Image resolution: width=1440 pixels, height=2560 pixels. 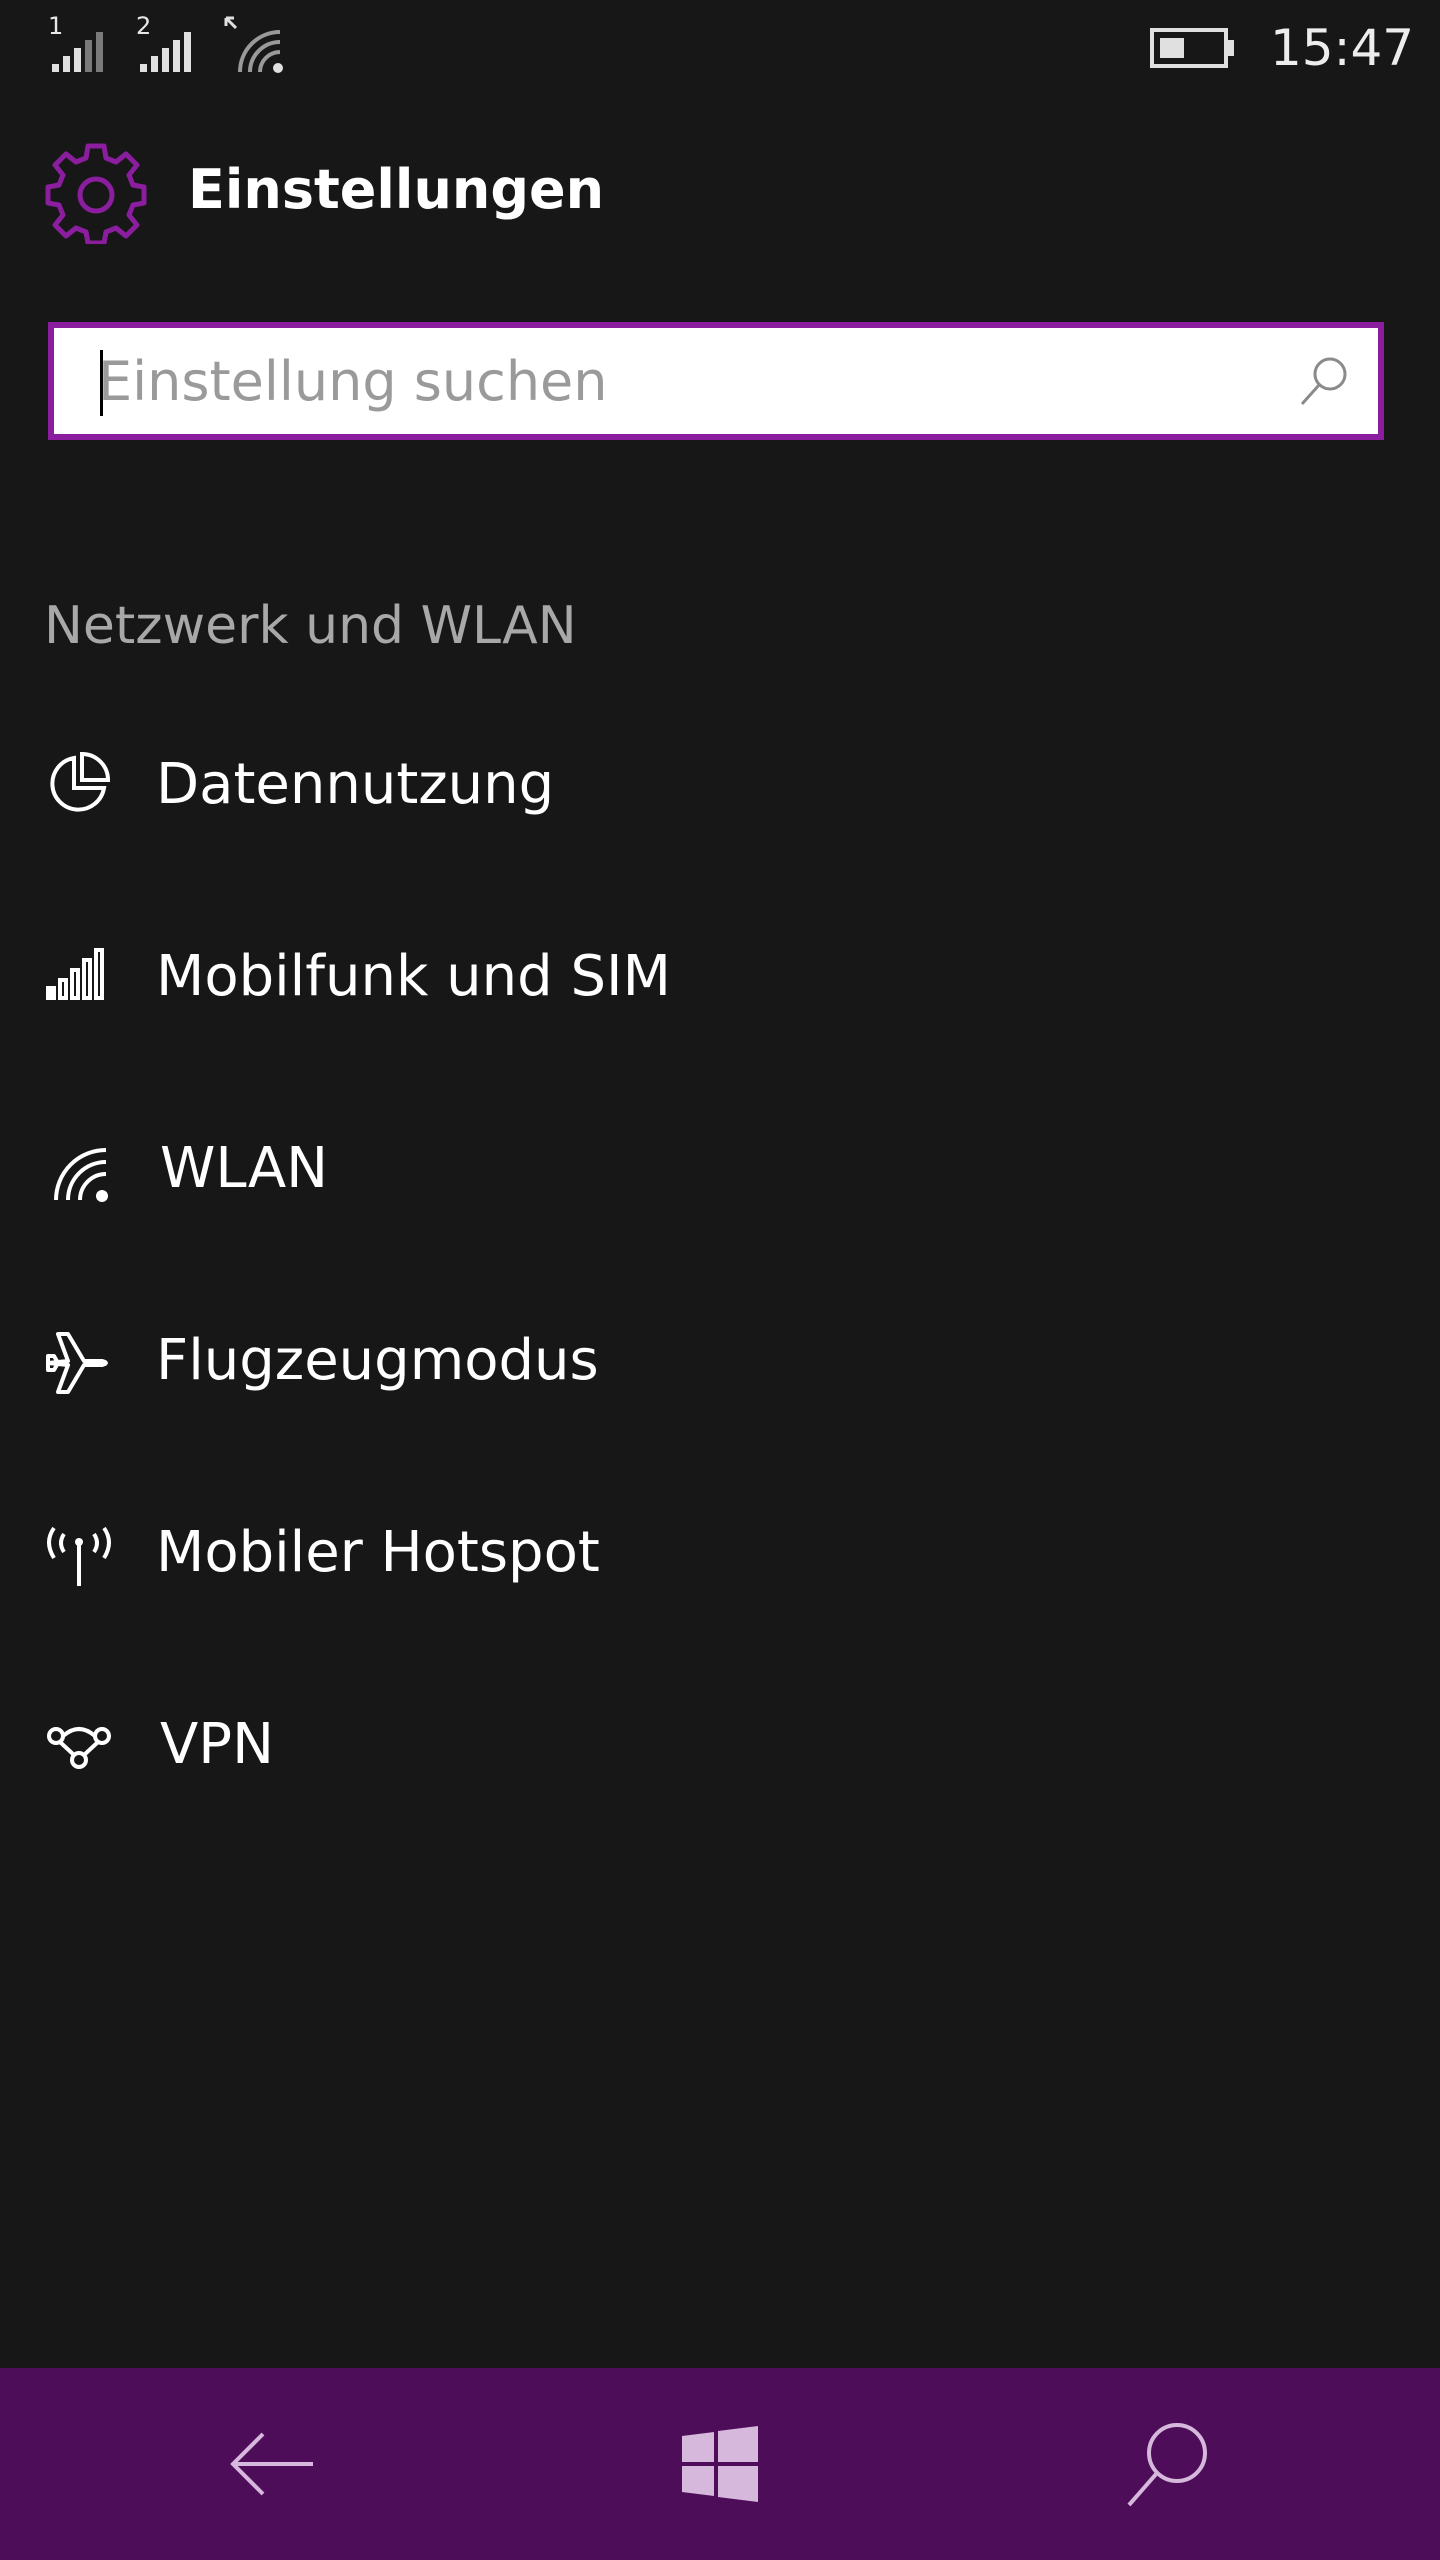 What do you see at coordinates (720, 1171) in the screenshot?
I see `list-item-wlan: WLAN` at bounding box center [720, 1171].